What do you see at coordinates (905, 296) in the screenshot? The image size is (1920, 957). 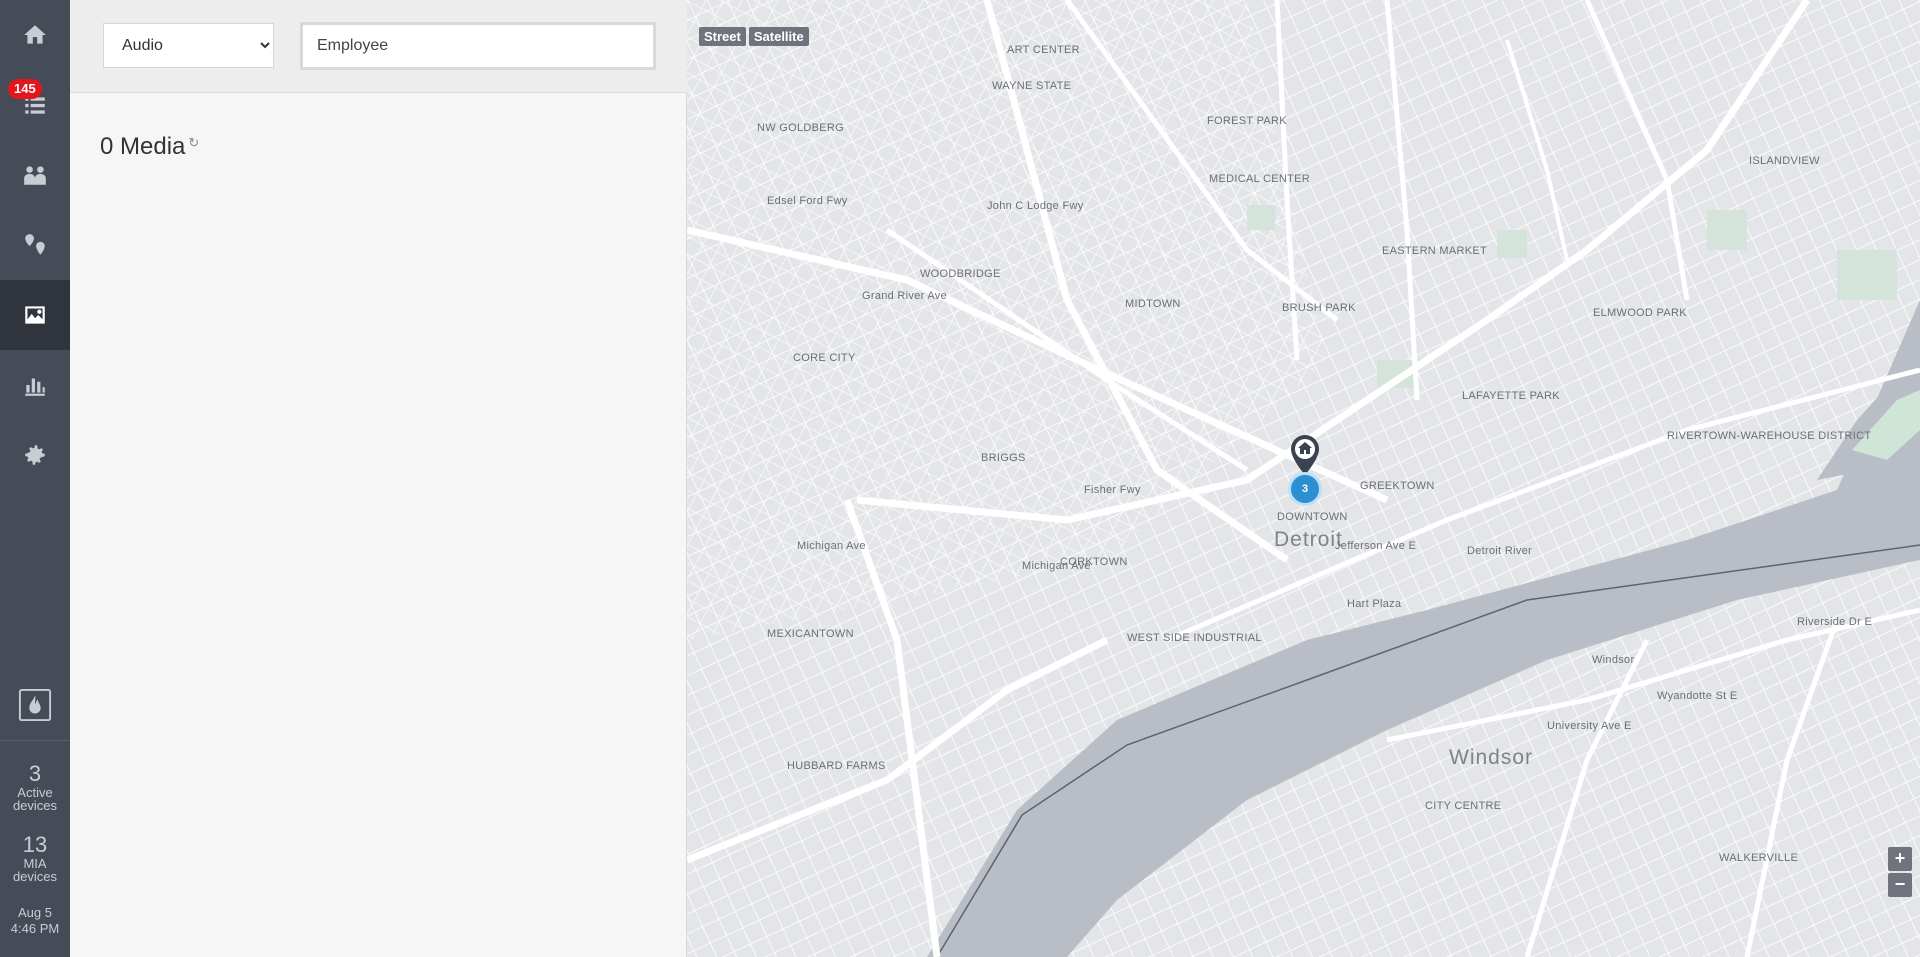 I see `map-label-grand-river: Grand River Ave` at bounding box center [905, 296].